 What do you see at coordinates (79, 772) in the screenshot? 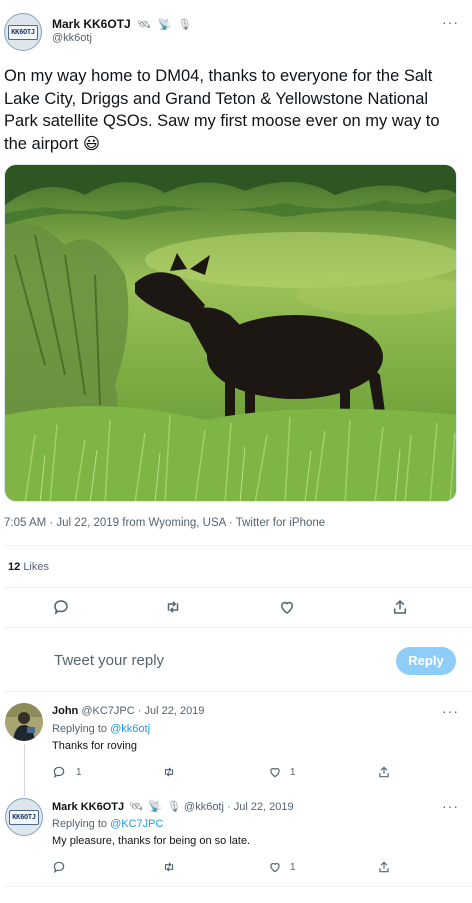
I see `reply-count: 1` at bounding box center [79, 772].